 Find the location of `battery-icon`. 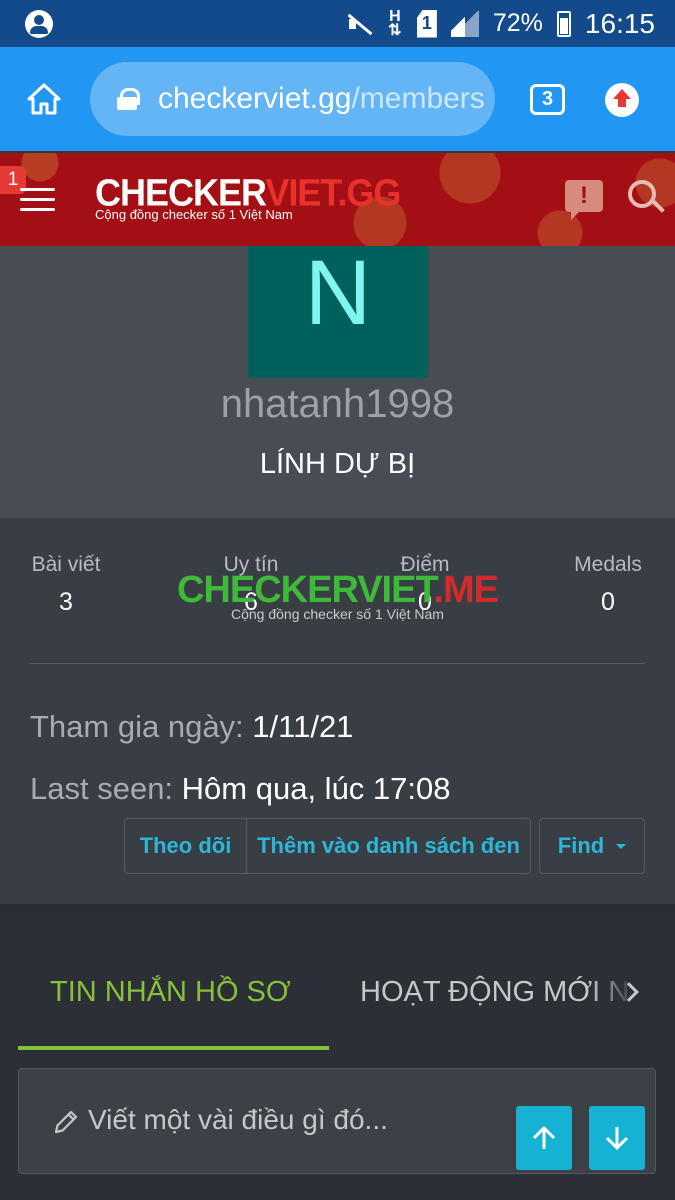

battery-icon is located at coordinates (563, 23).